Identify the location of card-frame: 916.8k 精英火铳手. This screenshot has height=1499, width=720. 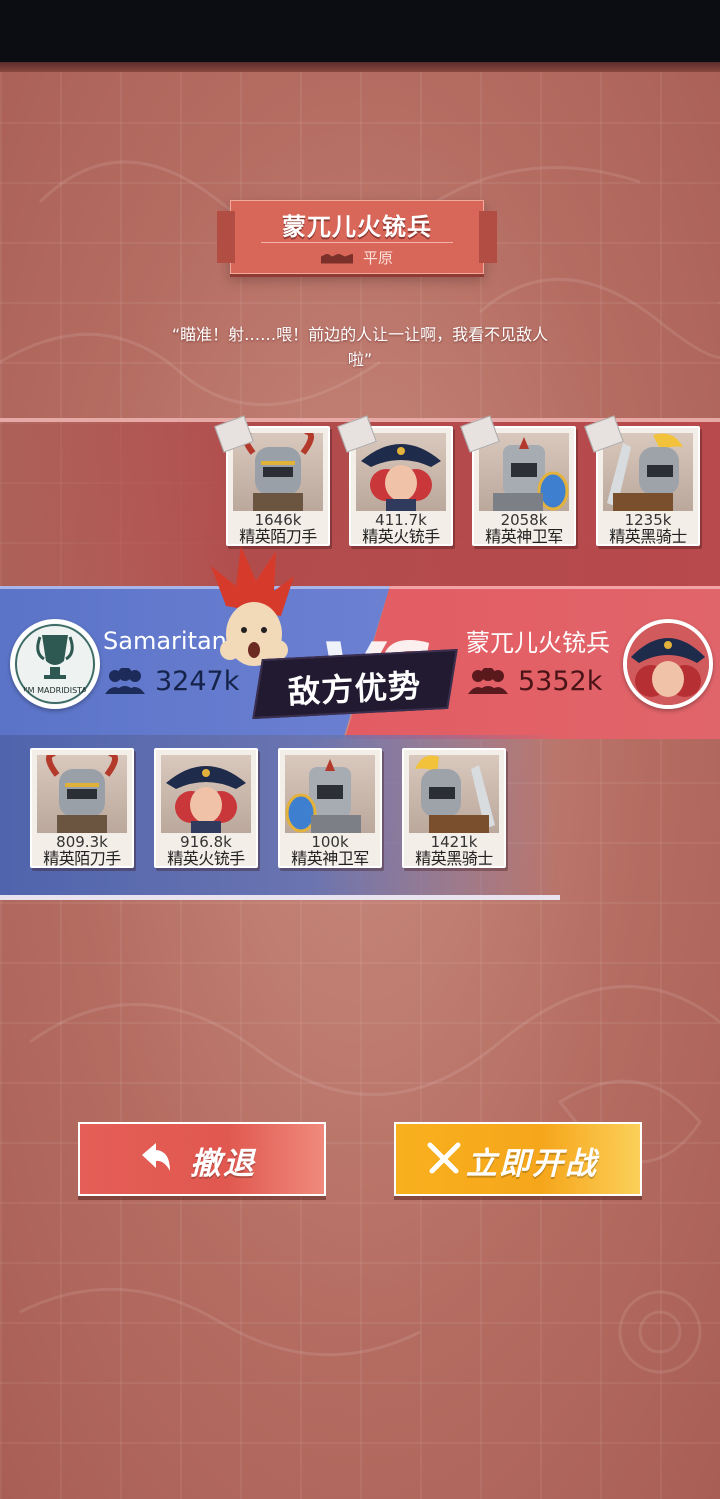
(206, 808).